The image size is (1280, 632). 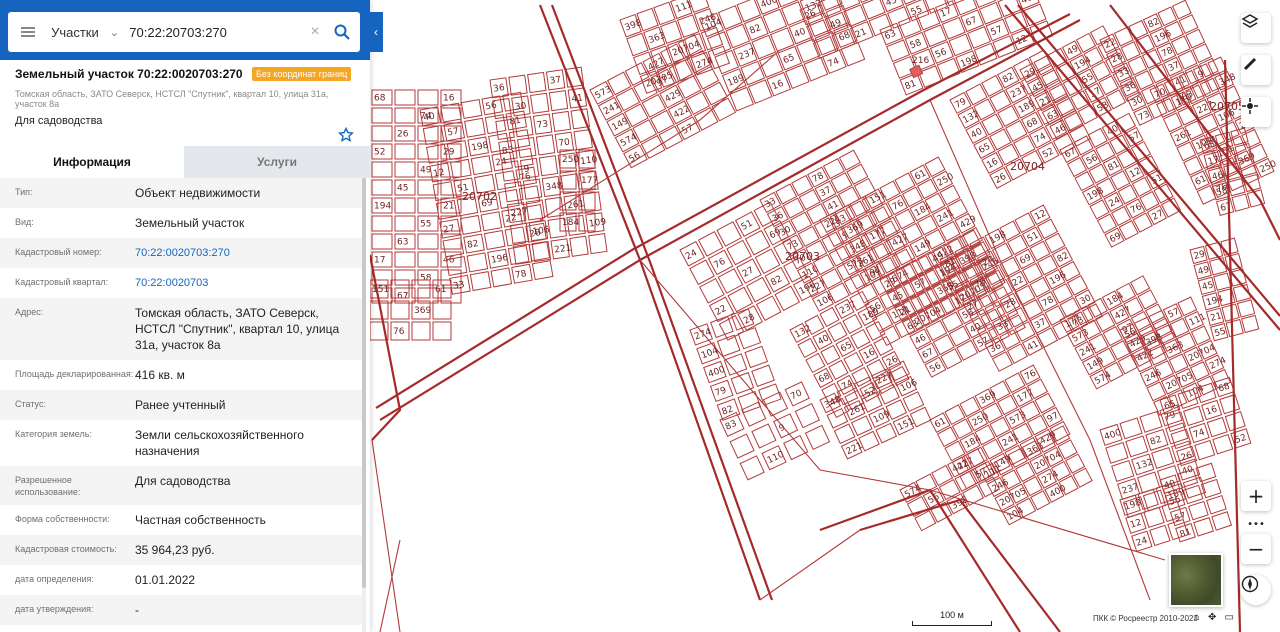 What do you see at coordinates (27, 32) in the screenshot?
I see `menu-icon` at bounding box center [27, 32].